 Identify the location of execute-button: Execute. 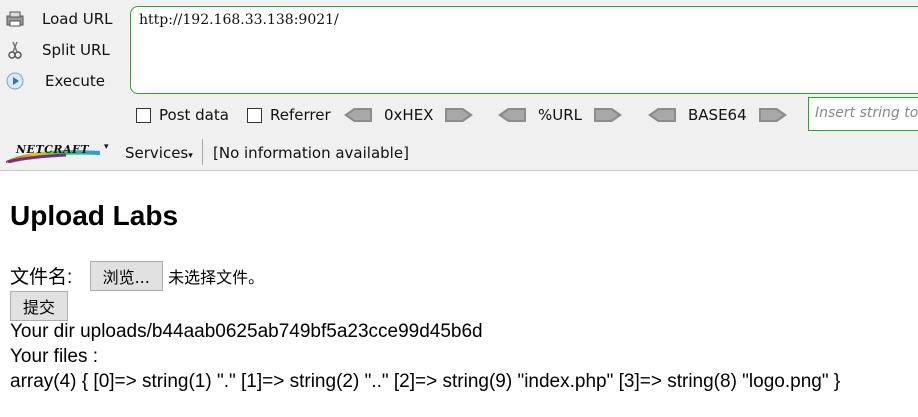
(54, 81).